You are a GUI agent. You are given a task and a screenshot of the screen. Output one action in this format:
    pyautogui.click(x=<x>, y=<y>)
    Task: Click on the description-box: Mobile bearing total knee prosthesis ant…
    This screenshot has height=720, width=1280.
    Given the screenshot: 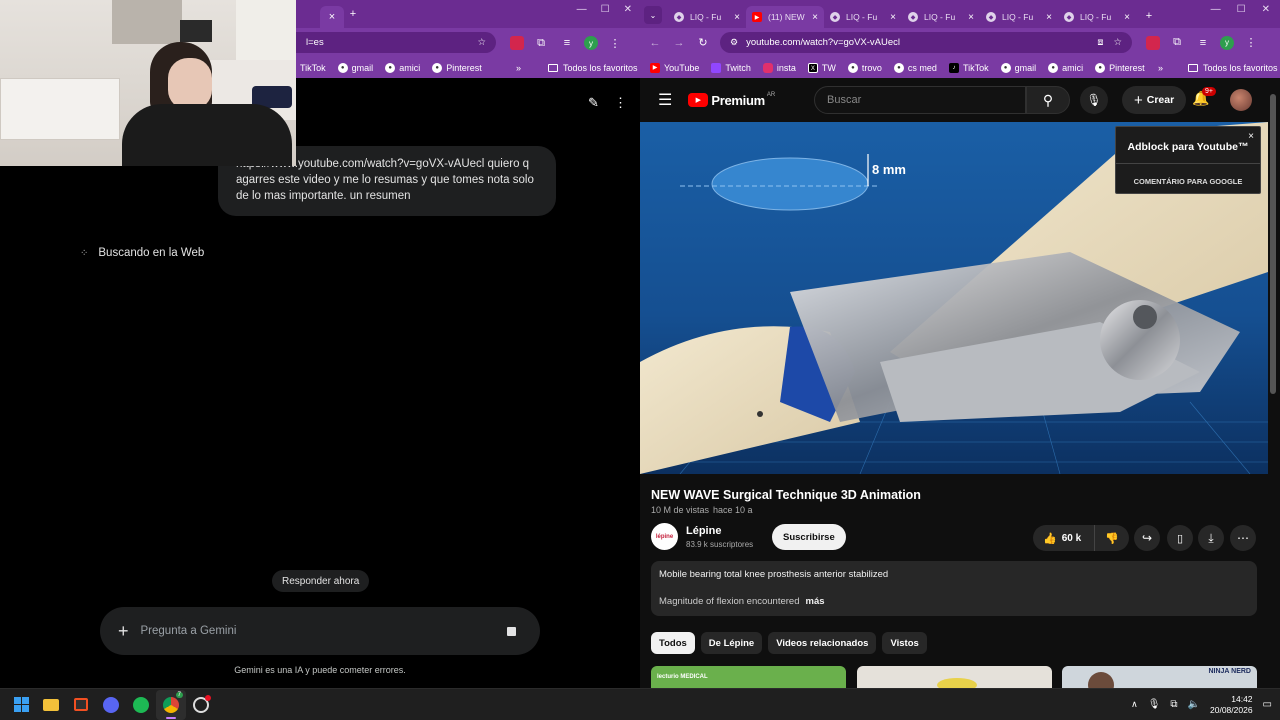 What is the action you would take?
    pyautogui.click(x=954, y=588)
    